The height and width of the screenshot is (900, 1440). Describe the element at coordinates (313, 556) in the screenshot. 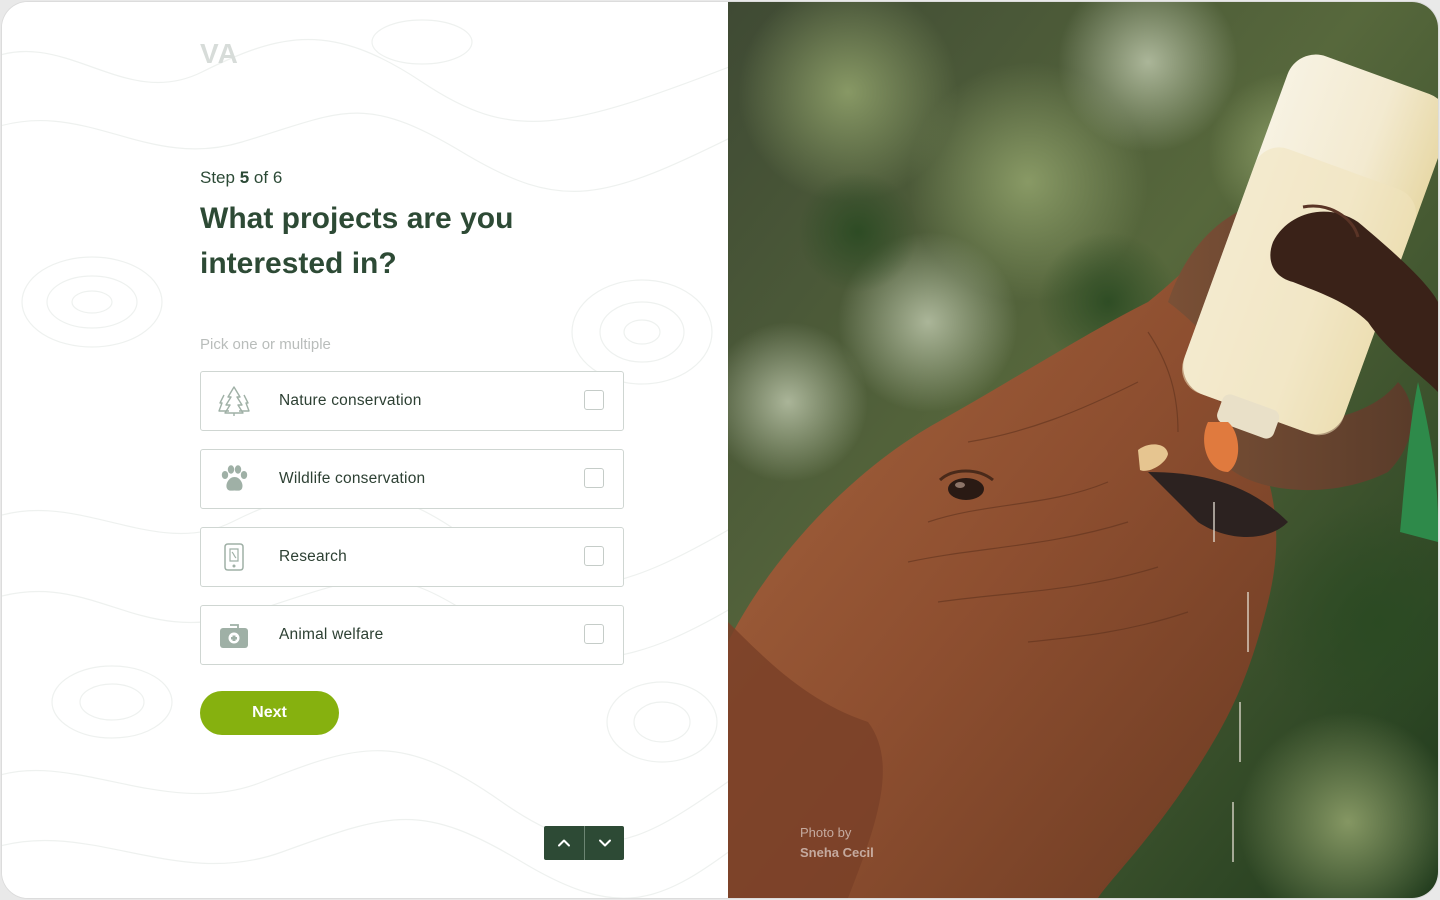

I see `option-label: Research` at that location.